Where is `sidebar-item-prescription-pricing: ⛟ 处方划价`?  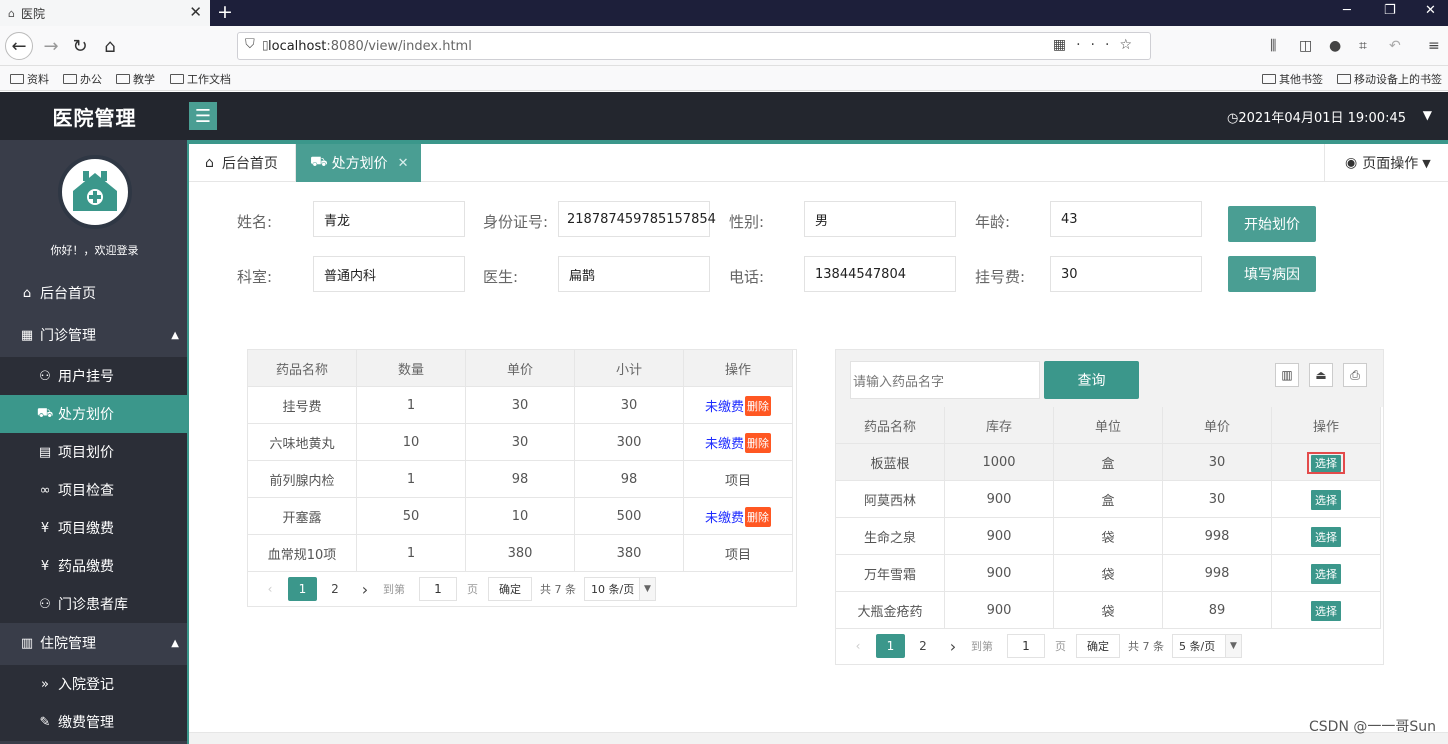
sidebar-item-prescription-pricing: ⛟ 处方划价 is located at coordinates (94, 414).